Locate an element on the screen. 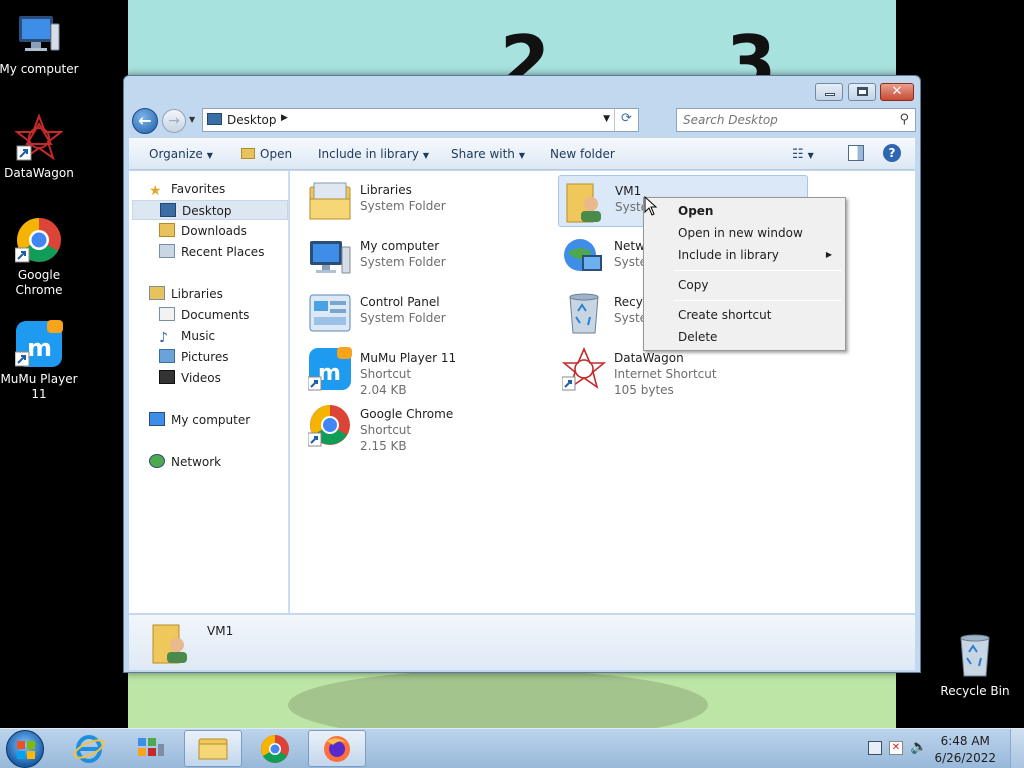 This screenshot has width=1024, height=768. nav-libraries: Libraries is located at coordinates (186, 294).